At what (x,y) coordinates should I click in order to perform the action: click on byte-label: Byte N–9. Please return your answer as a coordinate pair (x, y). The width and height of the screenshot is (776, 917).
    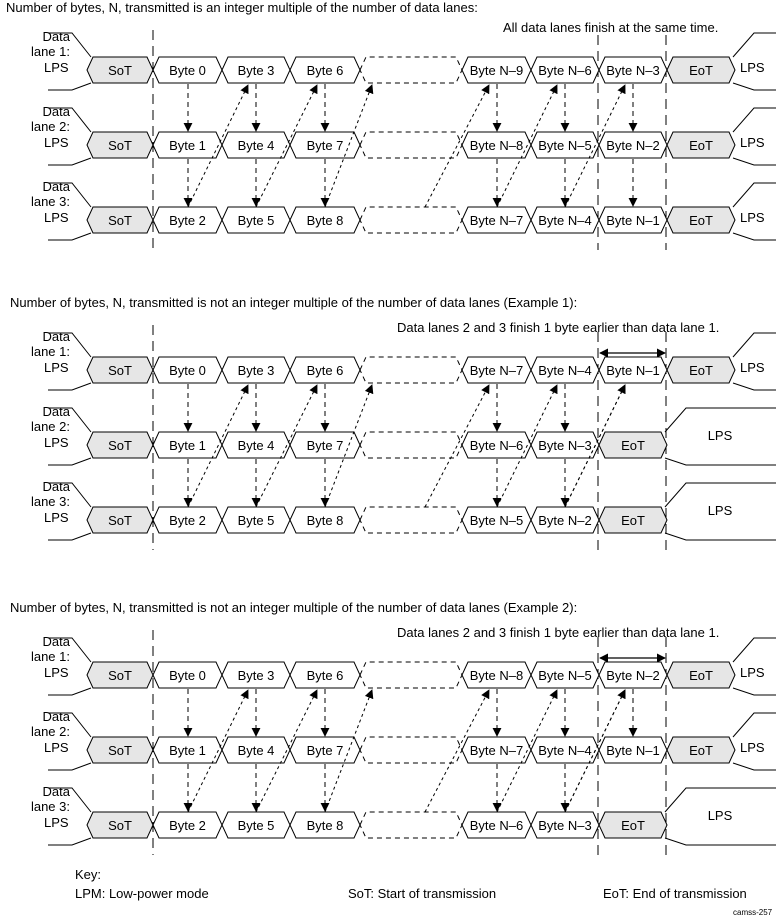
    Looking at the image, I should click on (496, 70).